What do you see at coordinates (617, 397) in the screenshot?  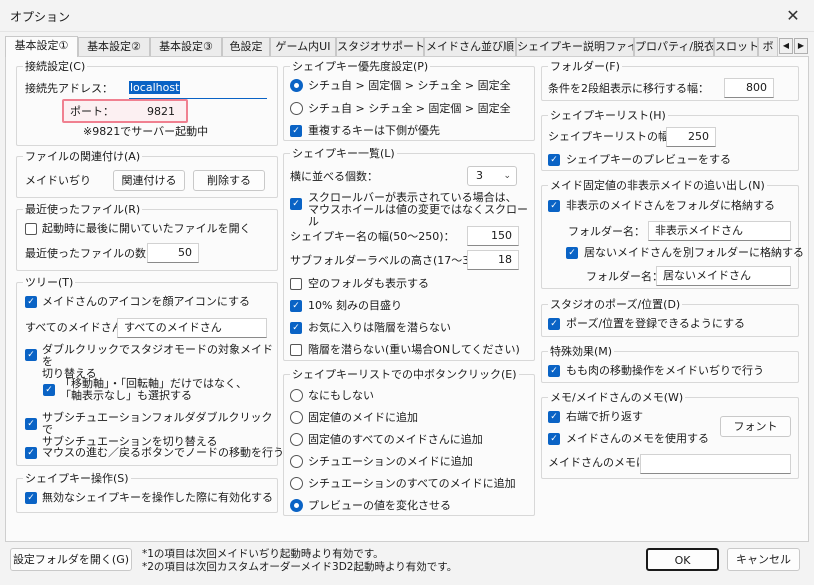 I see `memo-title: メモ/メイドさんのメモ(W)` at bounding box center [617, 397].